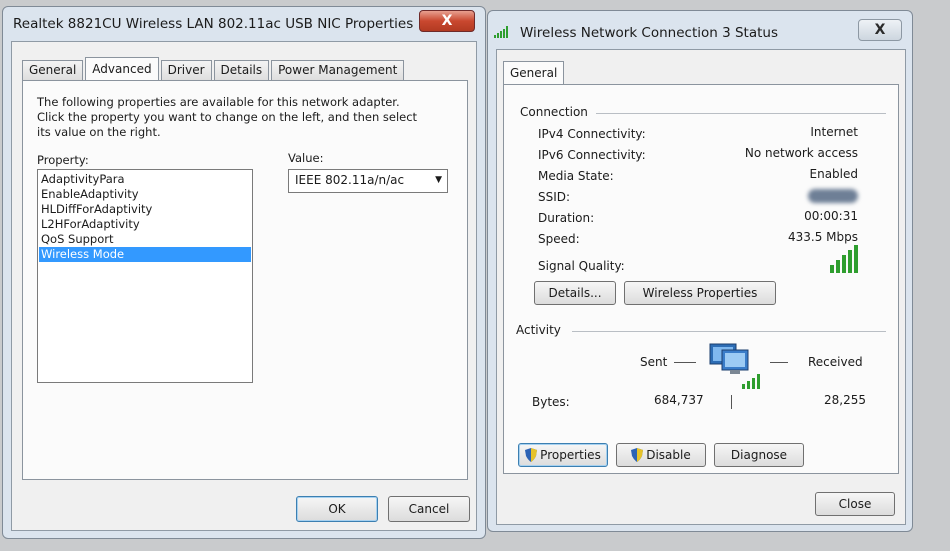 Image resolution: width=950 pixels, height=551 pixels. I want to click on list-item: EnableAdaptivity, so click(145, 194).